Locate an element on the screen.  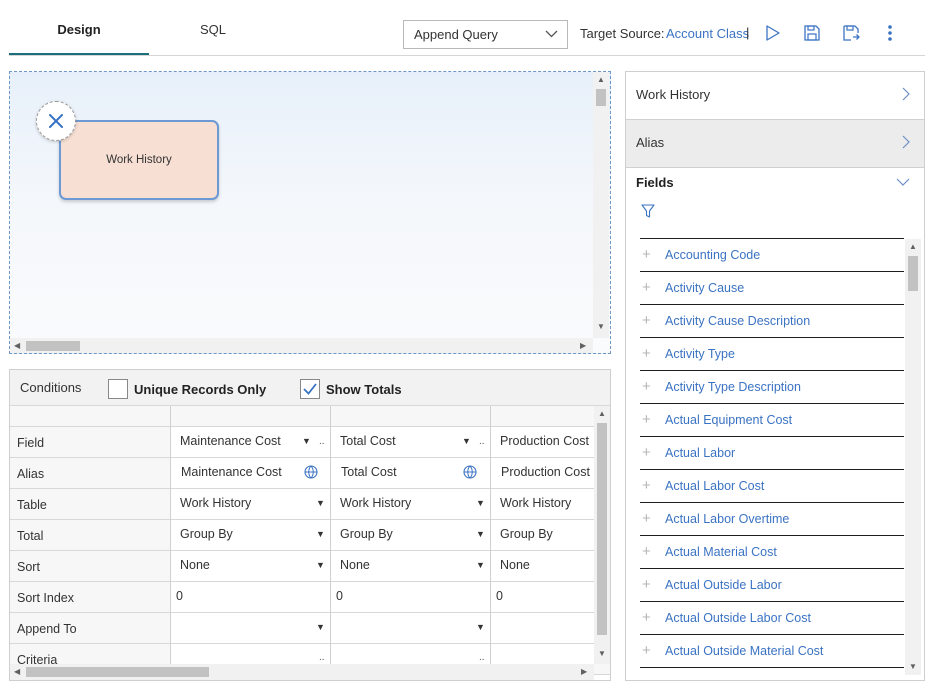
field-item: + Activity Type Description is located at coordinates (772, 386).